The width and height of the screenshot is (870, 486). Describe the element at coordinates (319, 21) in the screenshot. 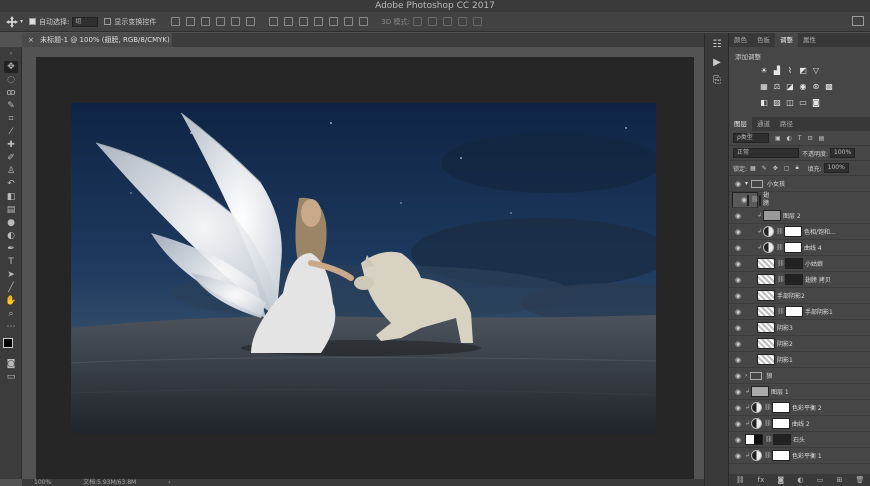

I see `distribute-left-icon` at that location.